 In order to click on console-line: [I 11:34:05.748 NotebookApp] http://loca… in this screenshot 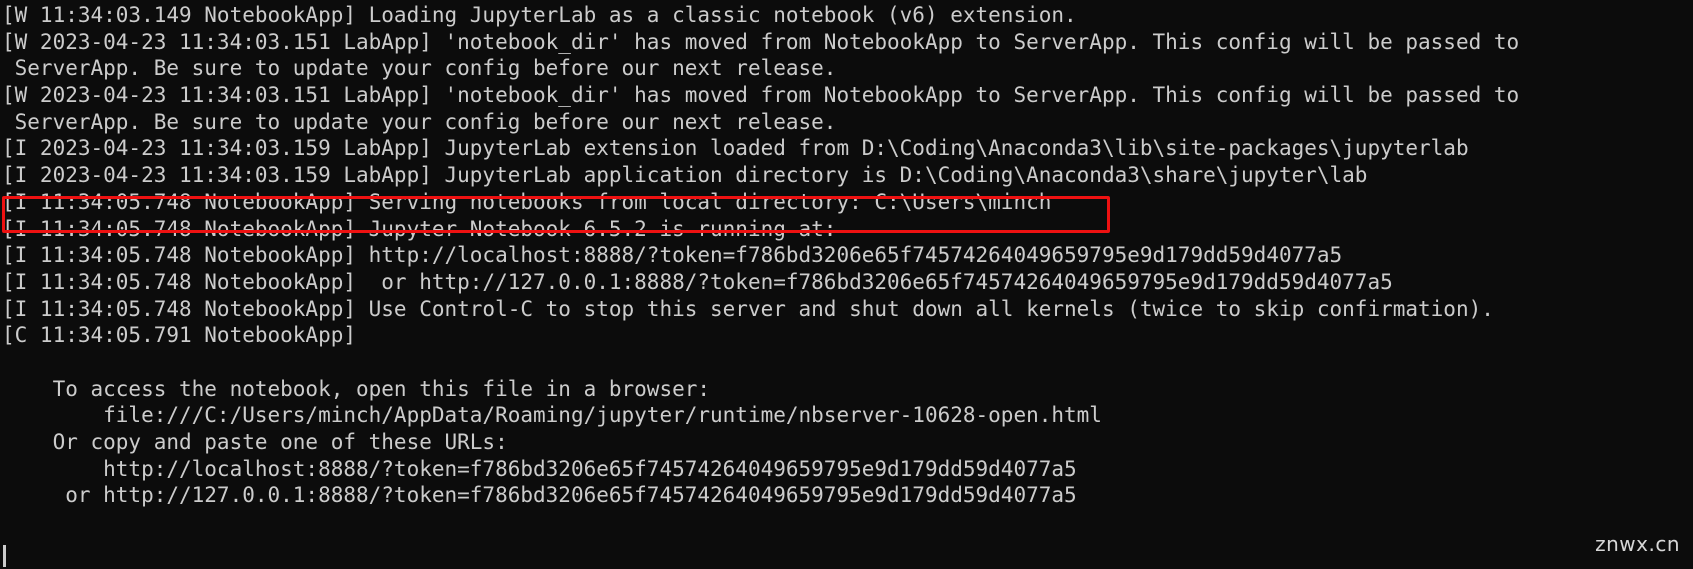, I will do `click(672, 255)`.